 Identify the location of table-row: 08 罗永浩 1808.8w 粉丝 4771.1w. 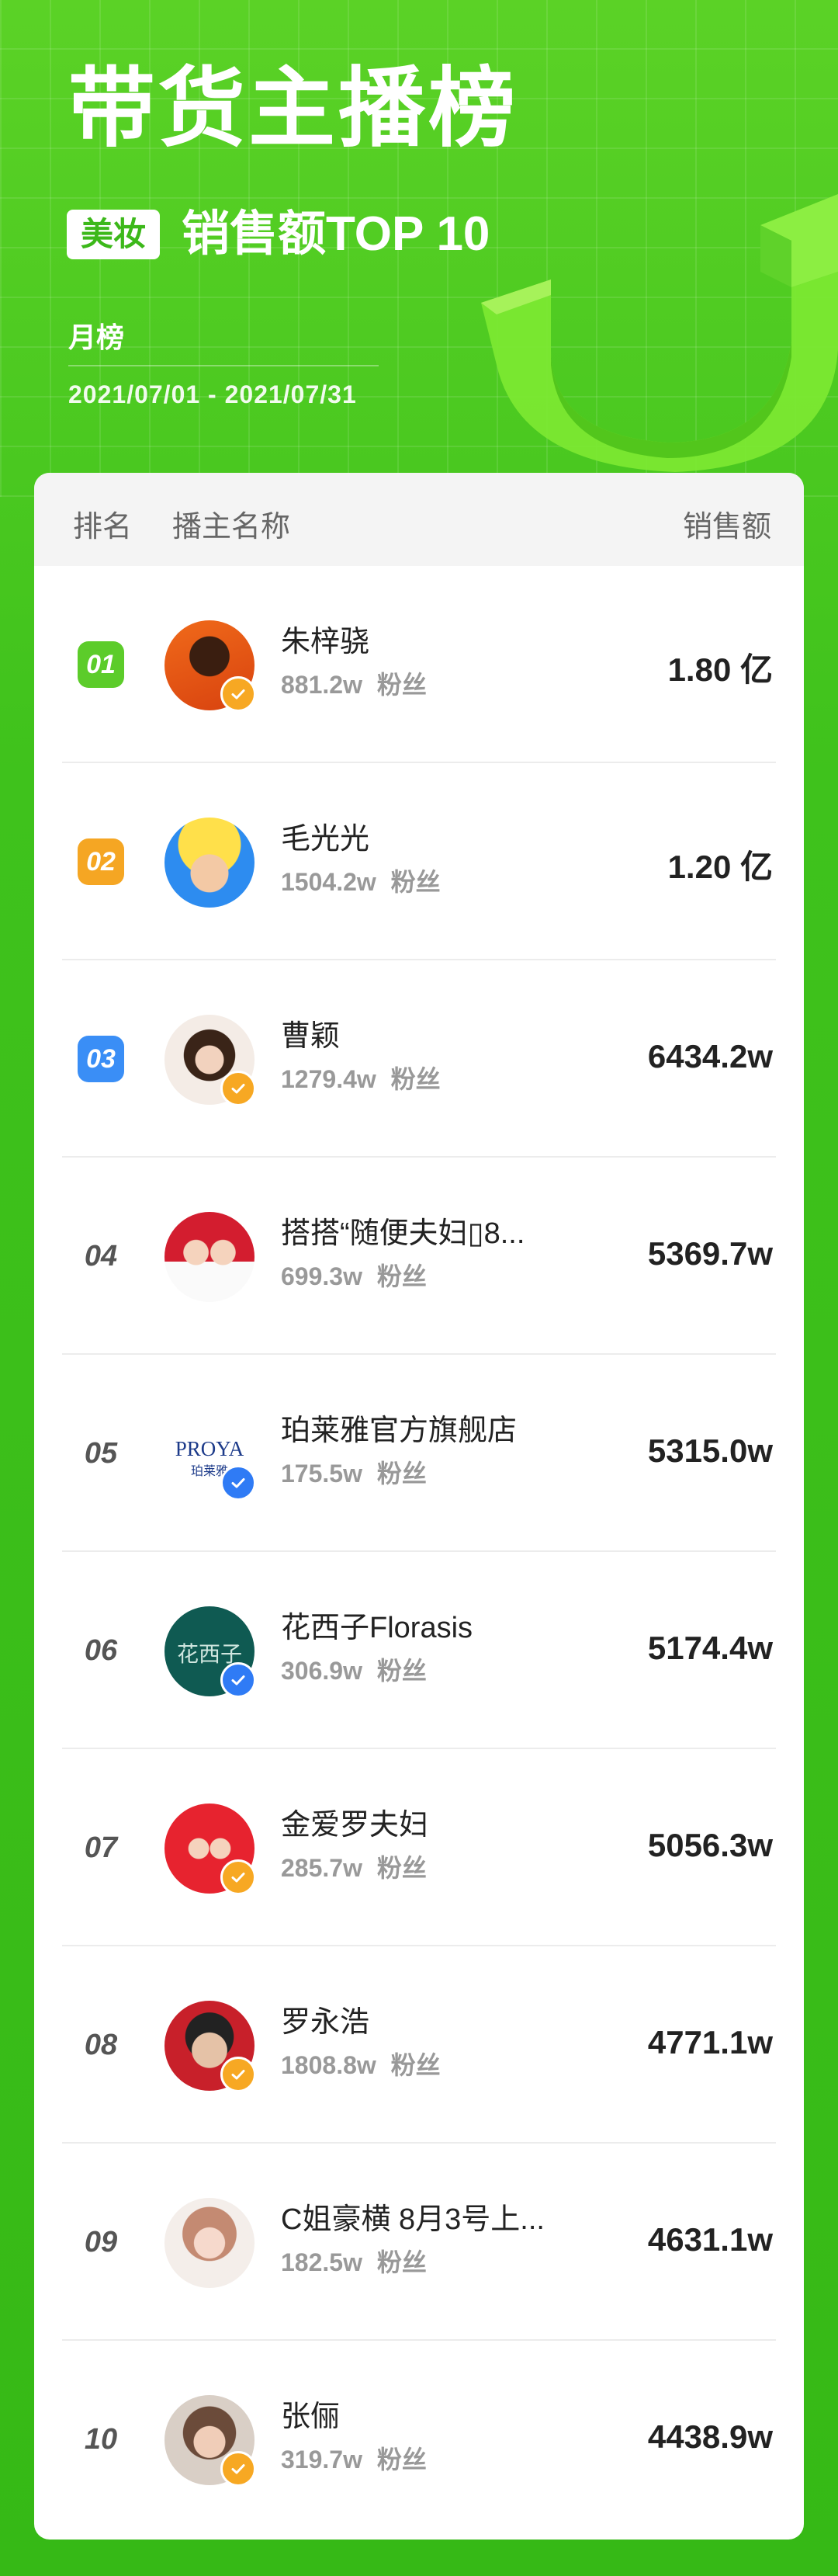
(419, 2045).